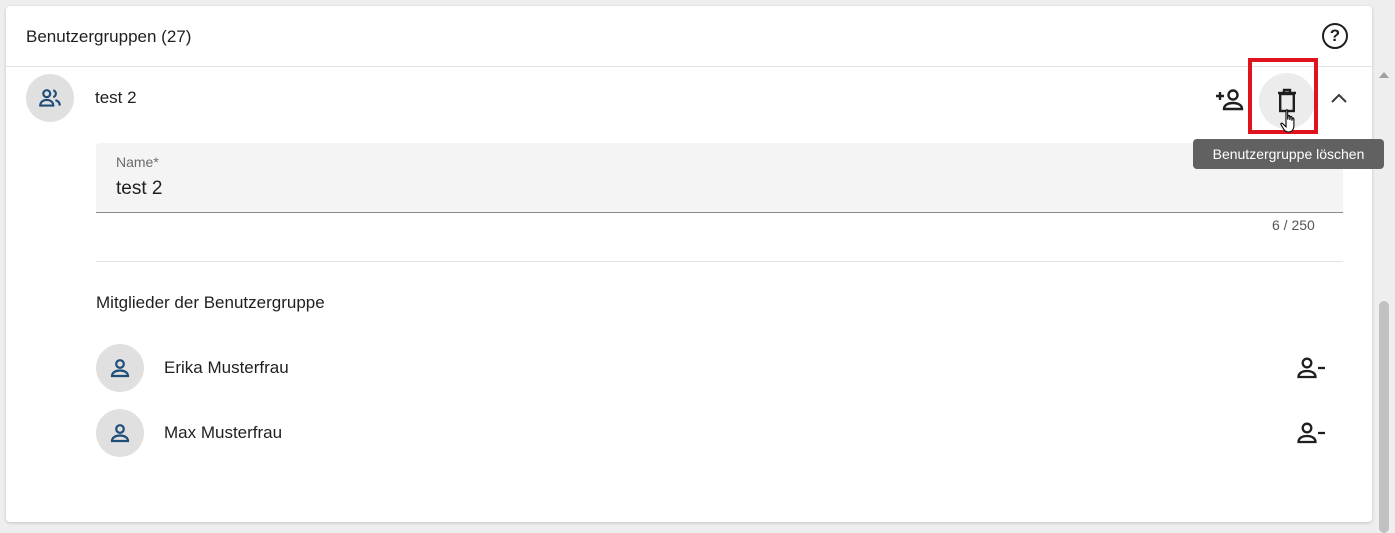 This screenshot has width=1395, height=533. I want to click on person-add-icon, so click(1230, 100).